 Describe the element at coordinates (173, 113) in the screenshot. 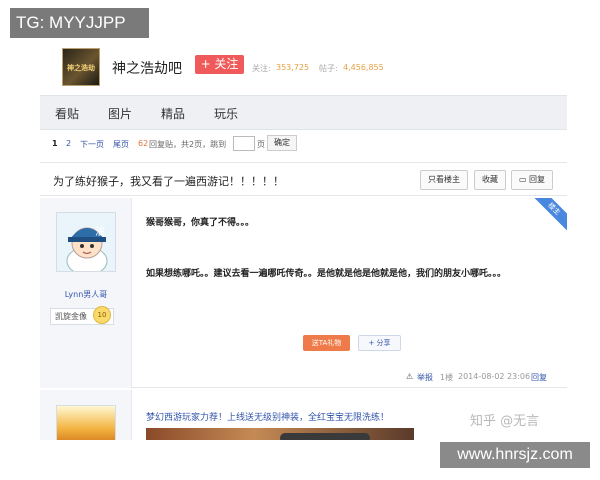

I see `tab-featured: 精品` at that location.